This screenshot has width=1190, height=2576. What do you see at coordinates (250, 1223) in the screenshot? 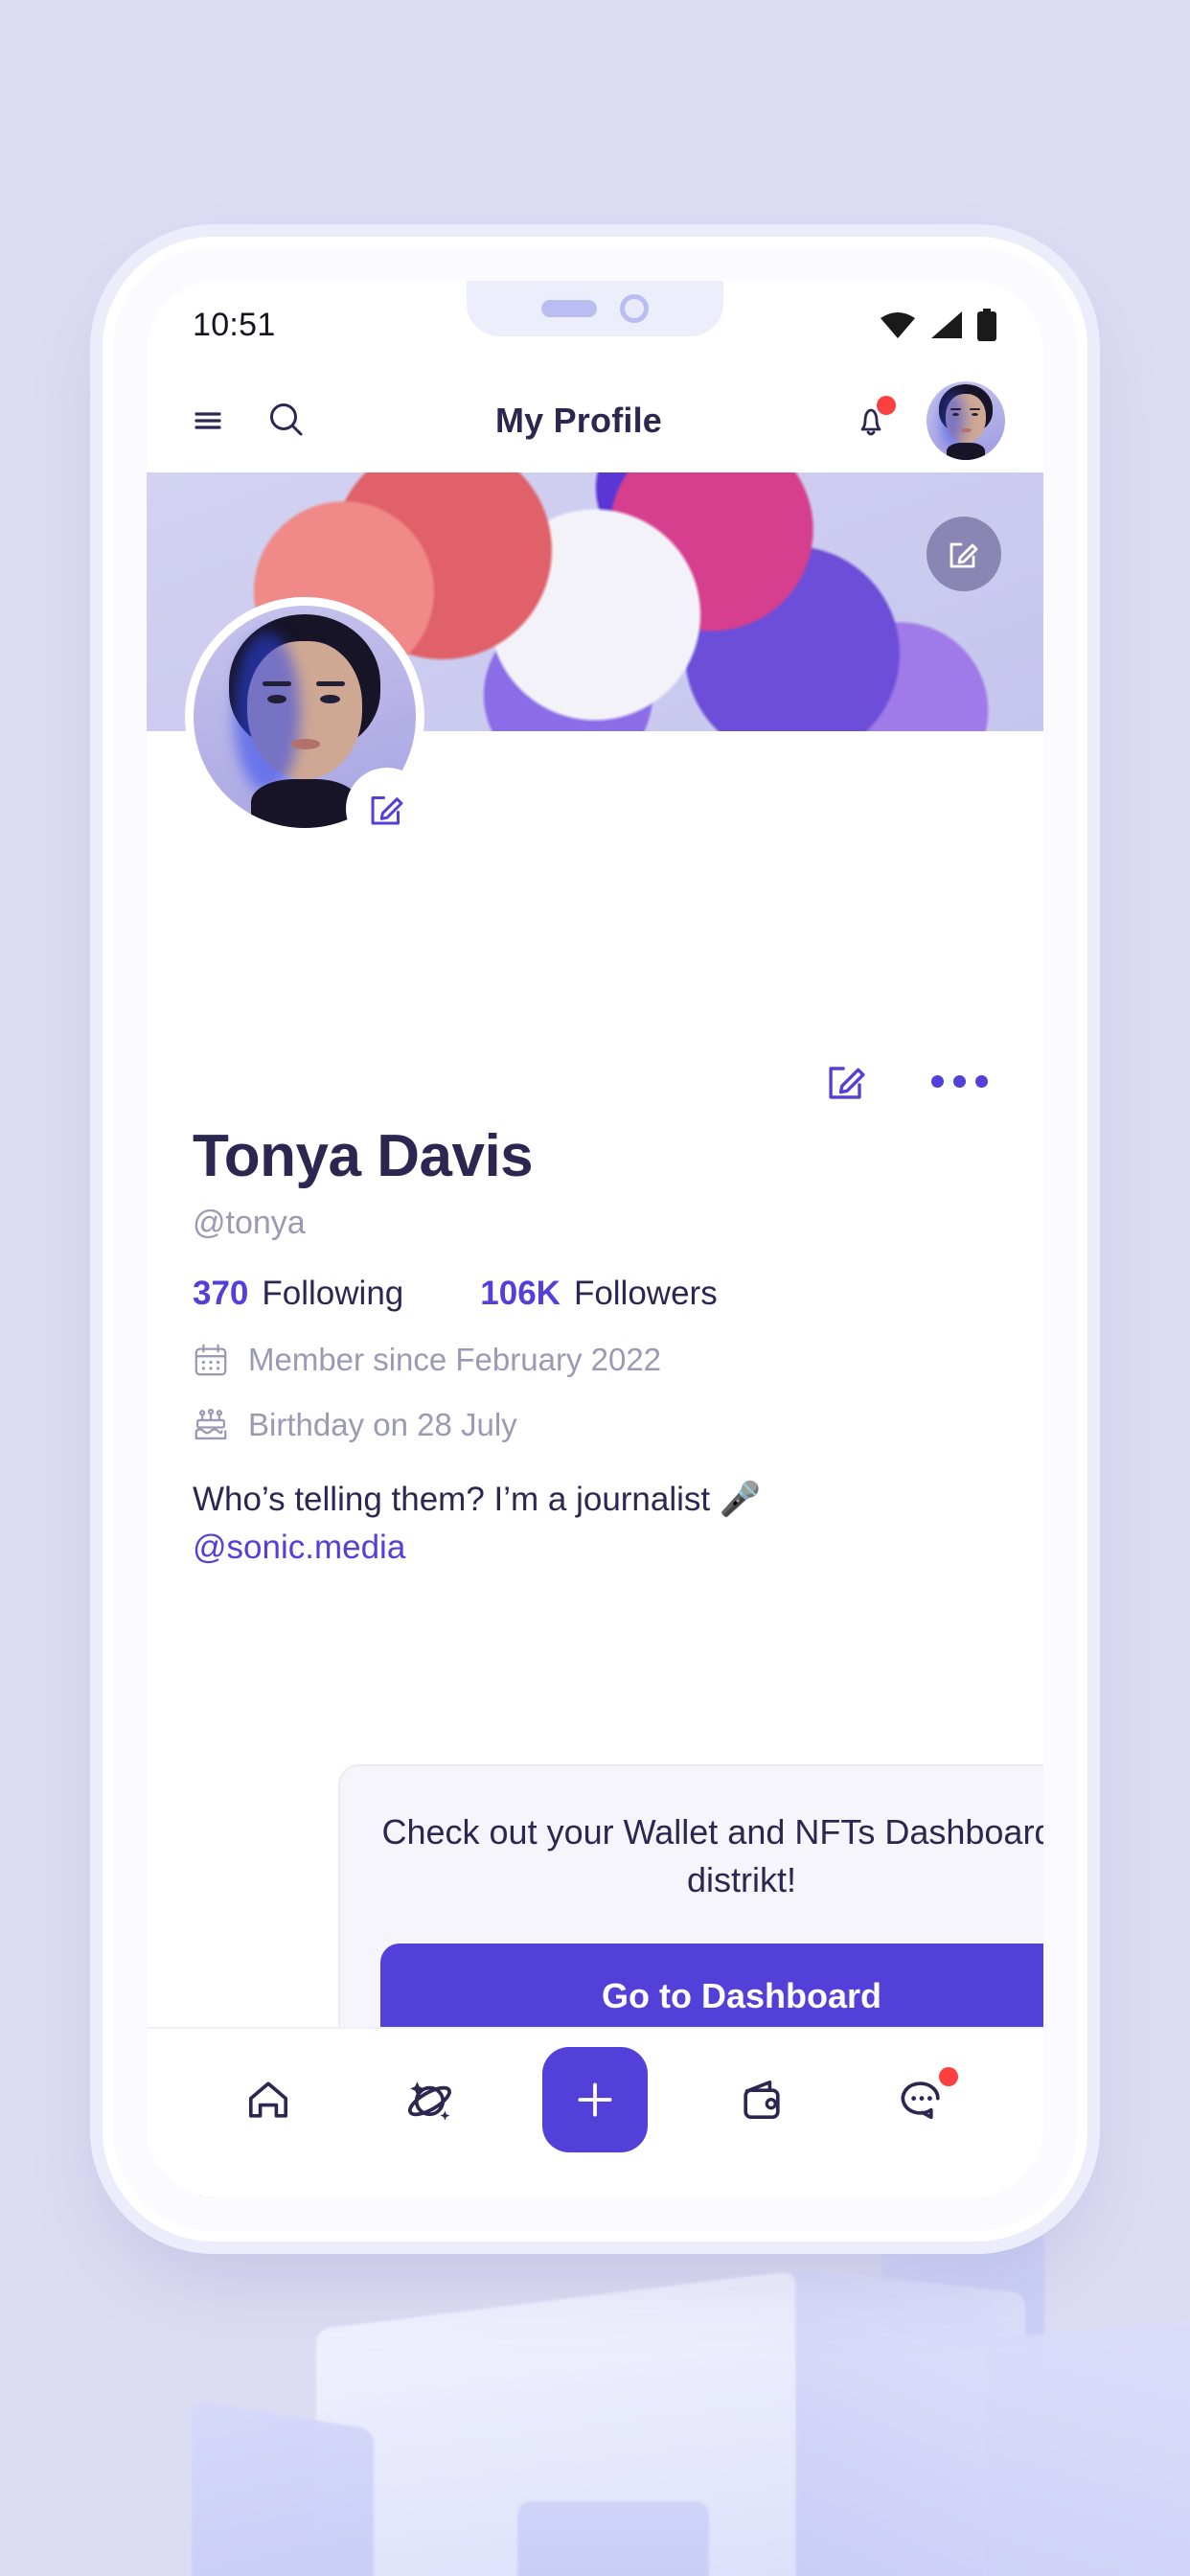
I see `profile-handle: @tonya` at bounding box center [250, 1223].